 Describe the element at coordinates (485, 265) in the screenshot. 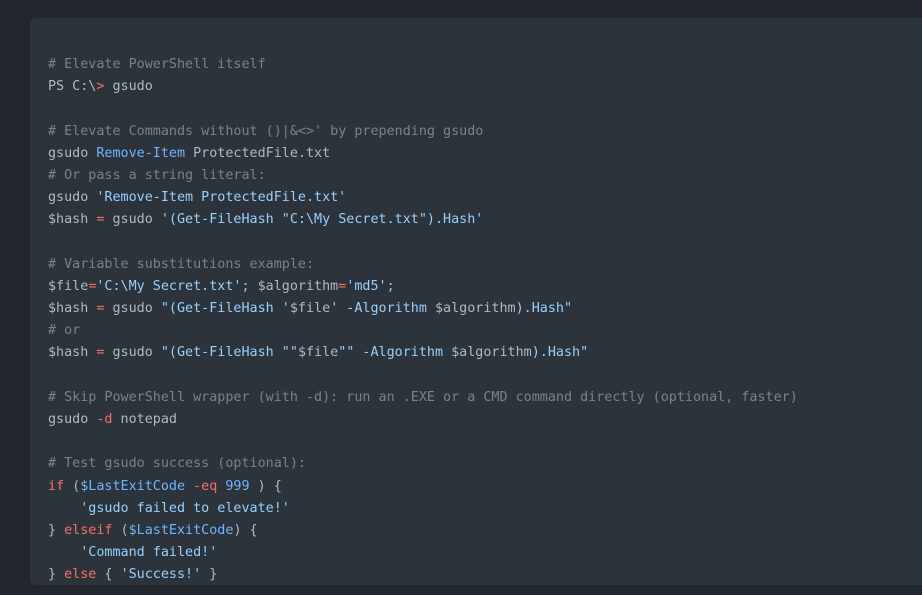

I see `code-line: # Variable substitutions example:` at that location.